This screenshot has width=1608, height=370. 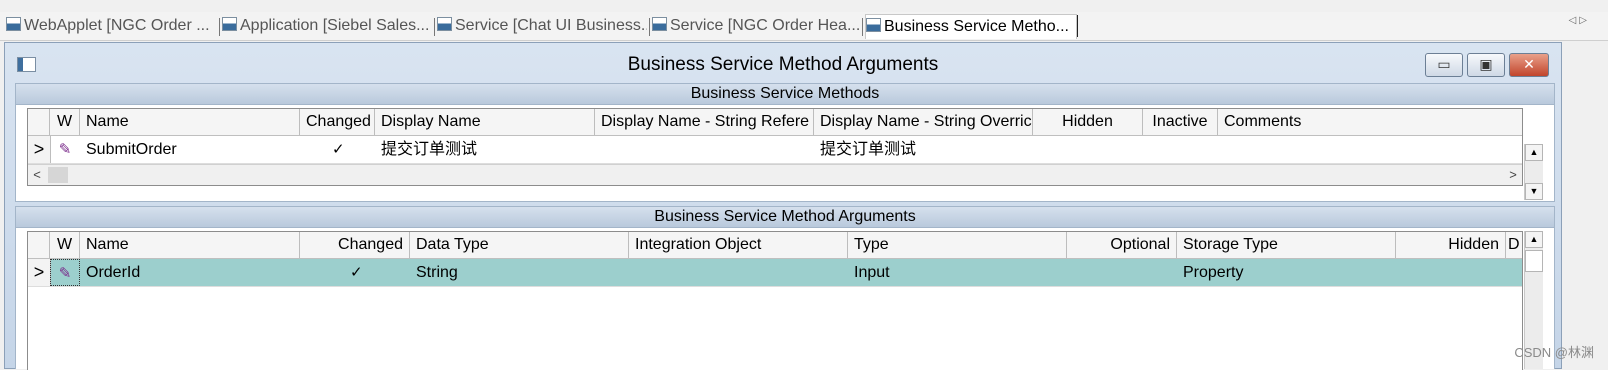 I want to click on column-header-storage-type: Storage Type, so click(x=1286, y=245).